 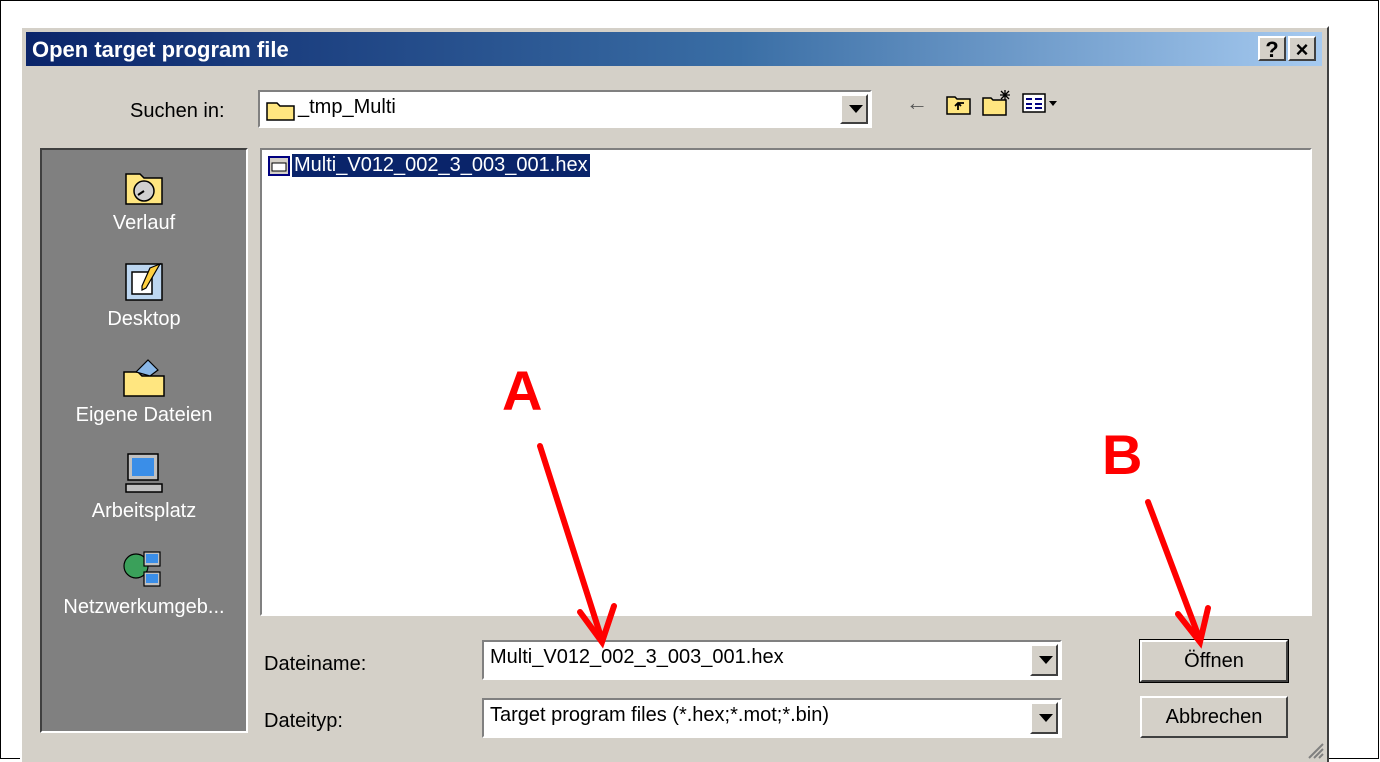 What do you see at coordinates (874, 546) in the screenshot?
I see `annotation-arrows` at bounding box center [874, 546].